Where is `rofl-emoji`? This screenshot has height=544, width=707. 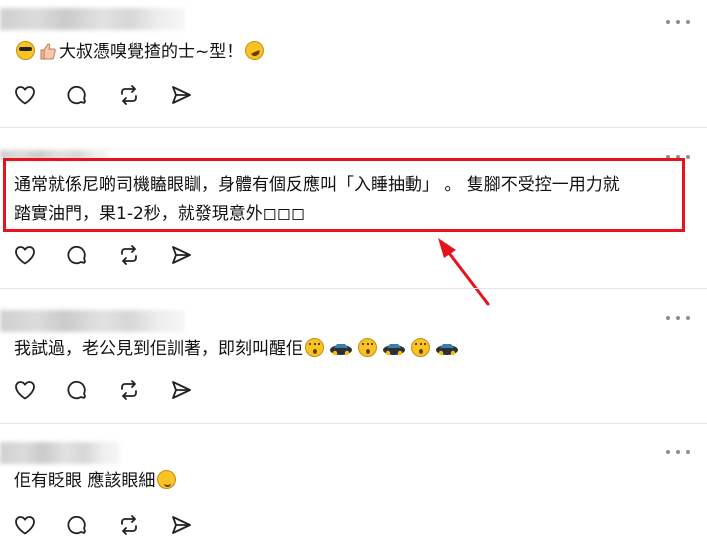 rofl-emoji is located at coordinates (255, 50).